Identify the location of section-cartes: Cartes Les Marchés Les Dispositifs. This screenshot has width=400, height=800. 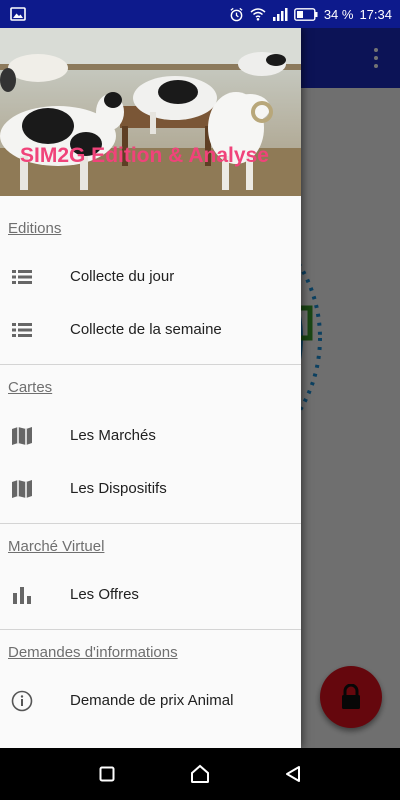
(150, 444).